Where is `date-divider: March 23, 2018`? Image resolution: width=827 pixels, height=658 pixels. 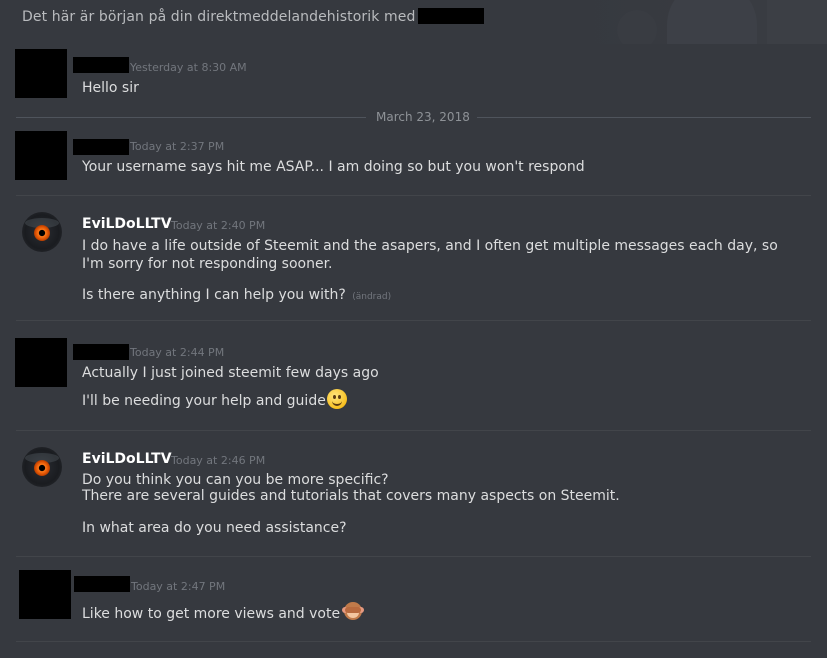 date-divider: March 23, 2018 is located at coordinates (423, 117).